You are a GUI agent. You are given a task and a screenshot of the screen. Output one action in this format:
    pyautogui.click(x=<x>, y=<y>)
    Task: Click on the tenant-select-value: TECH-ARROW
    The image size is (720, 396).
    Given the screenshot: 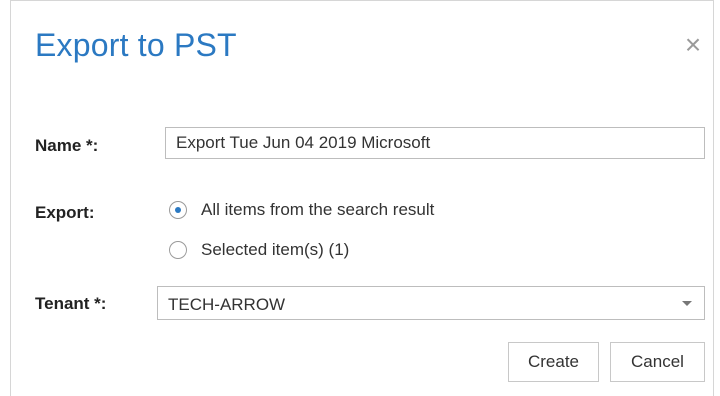 What is the action you would take?
    pyautogui.click(x=227, y=304)
    